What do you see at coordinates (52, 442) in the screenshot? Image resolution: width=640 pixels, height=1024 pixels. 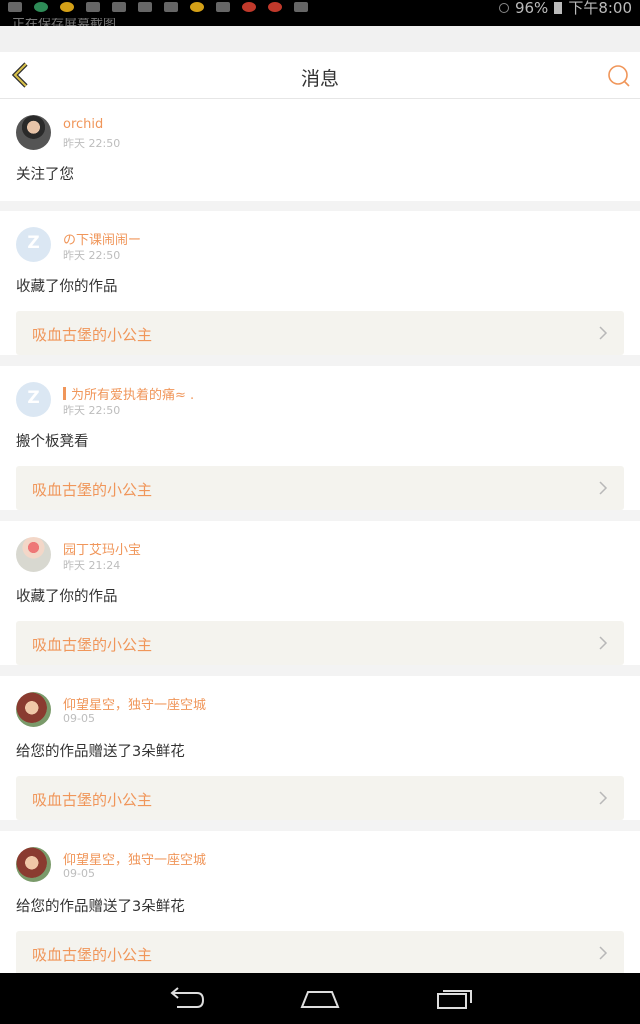 I see `message-text: 搬个板凳看` at bounding box center [52, 442].